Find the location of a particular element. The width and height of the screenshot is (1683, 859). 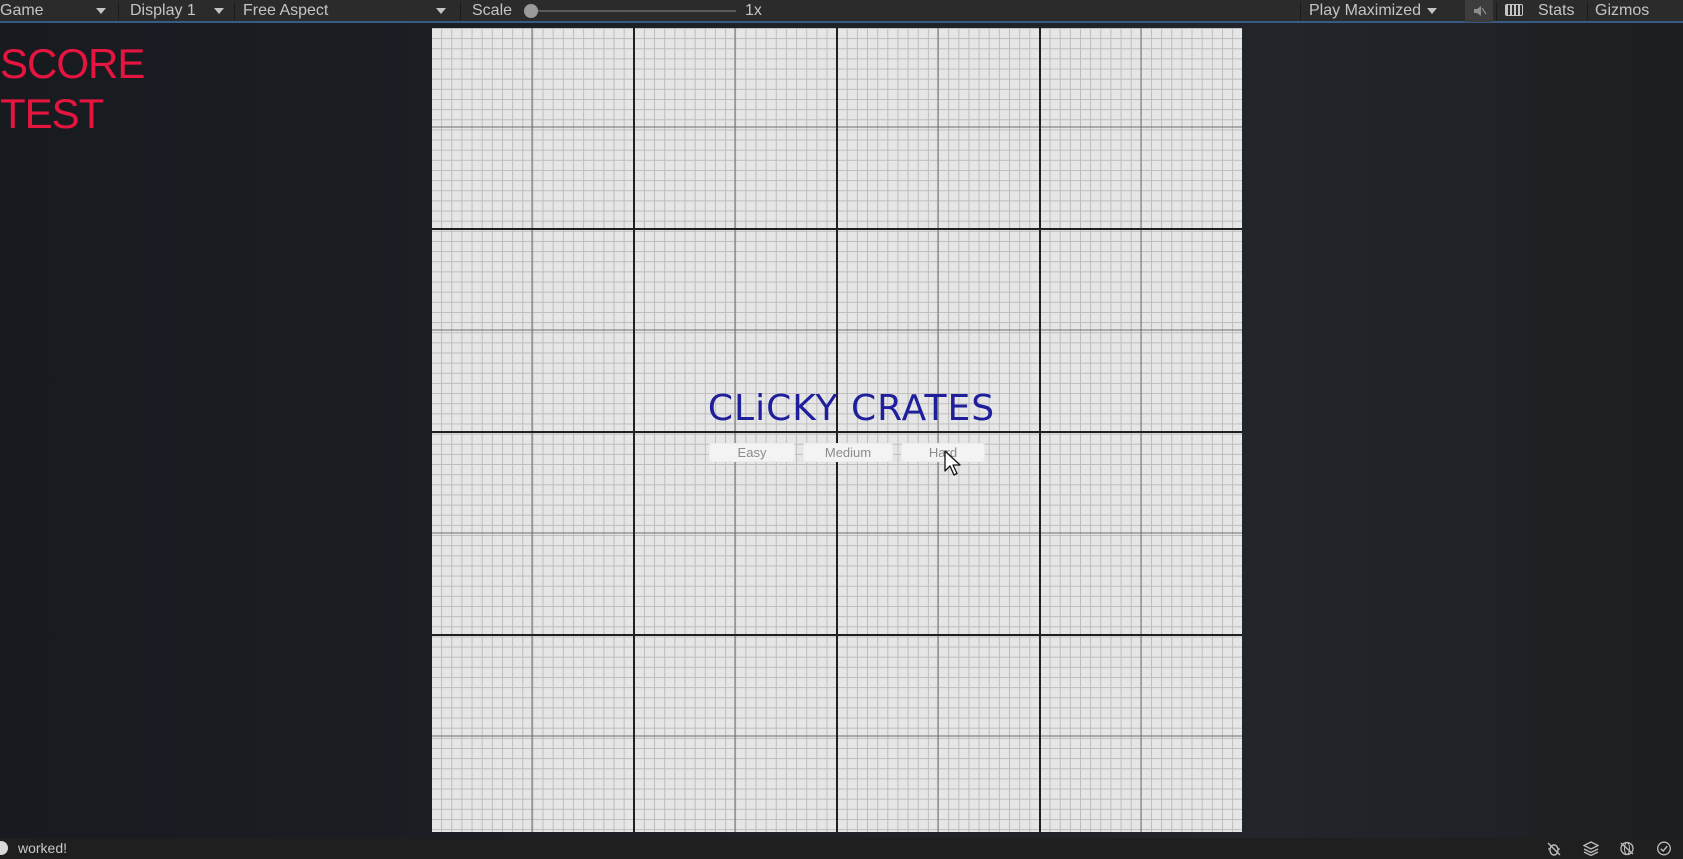

bug-icon is located at coordinates (1554, 848).